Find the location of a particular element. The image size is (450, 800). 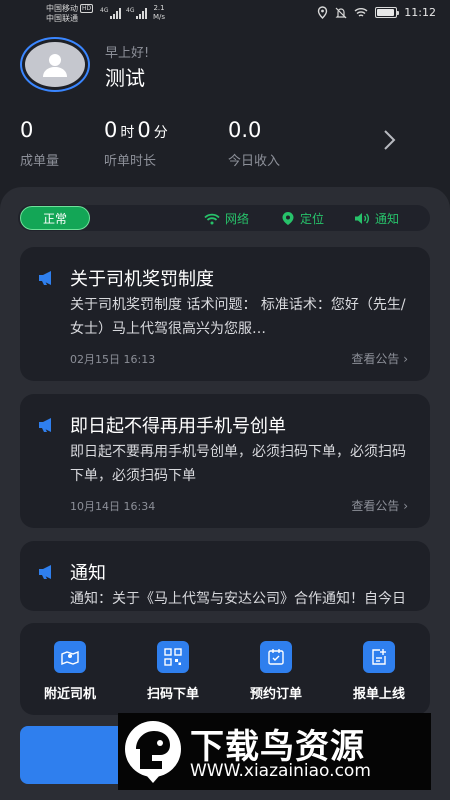

notice-header: 即日起不得再用手机号创单 is located at coordinates (162, 425).